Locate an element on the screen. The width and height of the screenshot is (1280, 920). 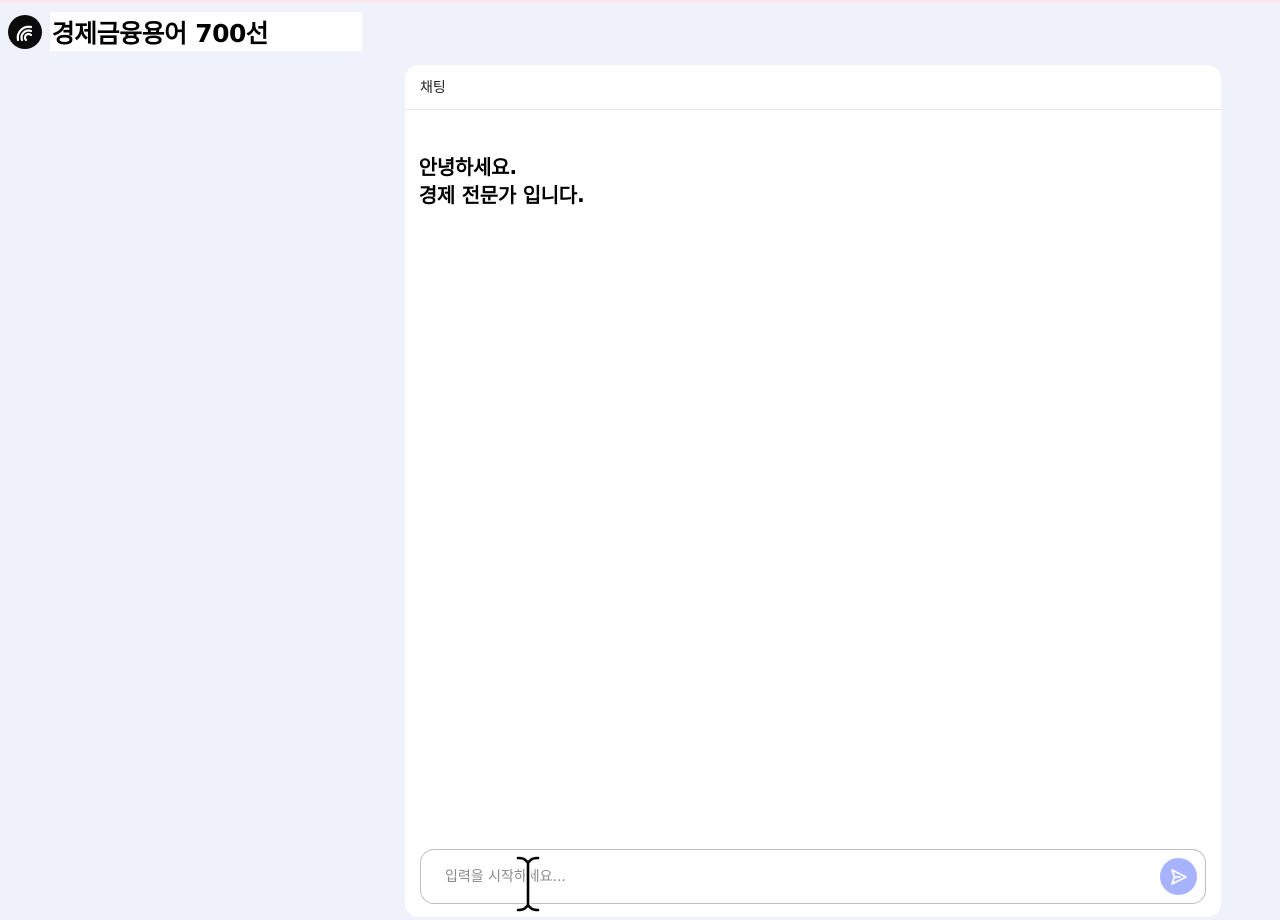
chat-header: 채팅 is located at coordinates (813, 87).